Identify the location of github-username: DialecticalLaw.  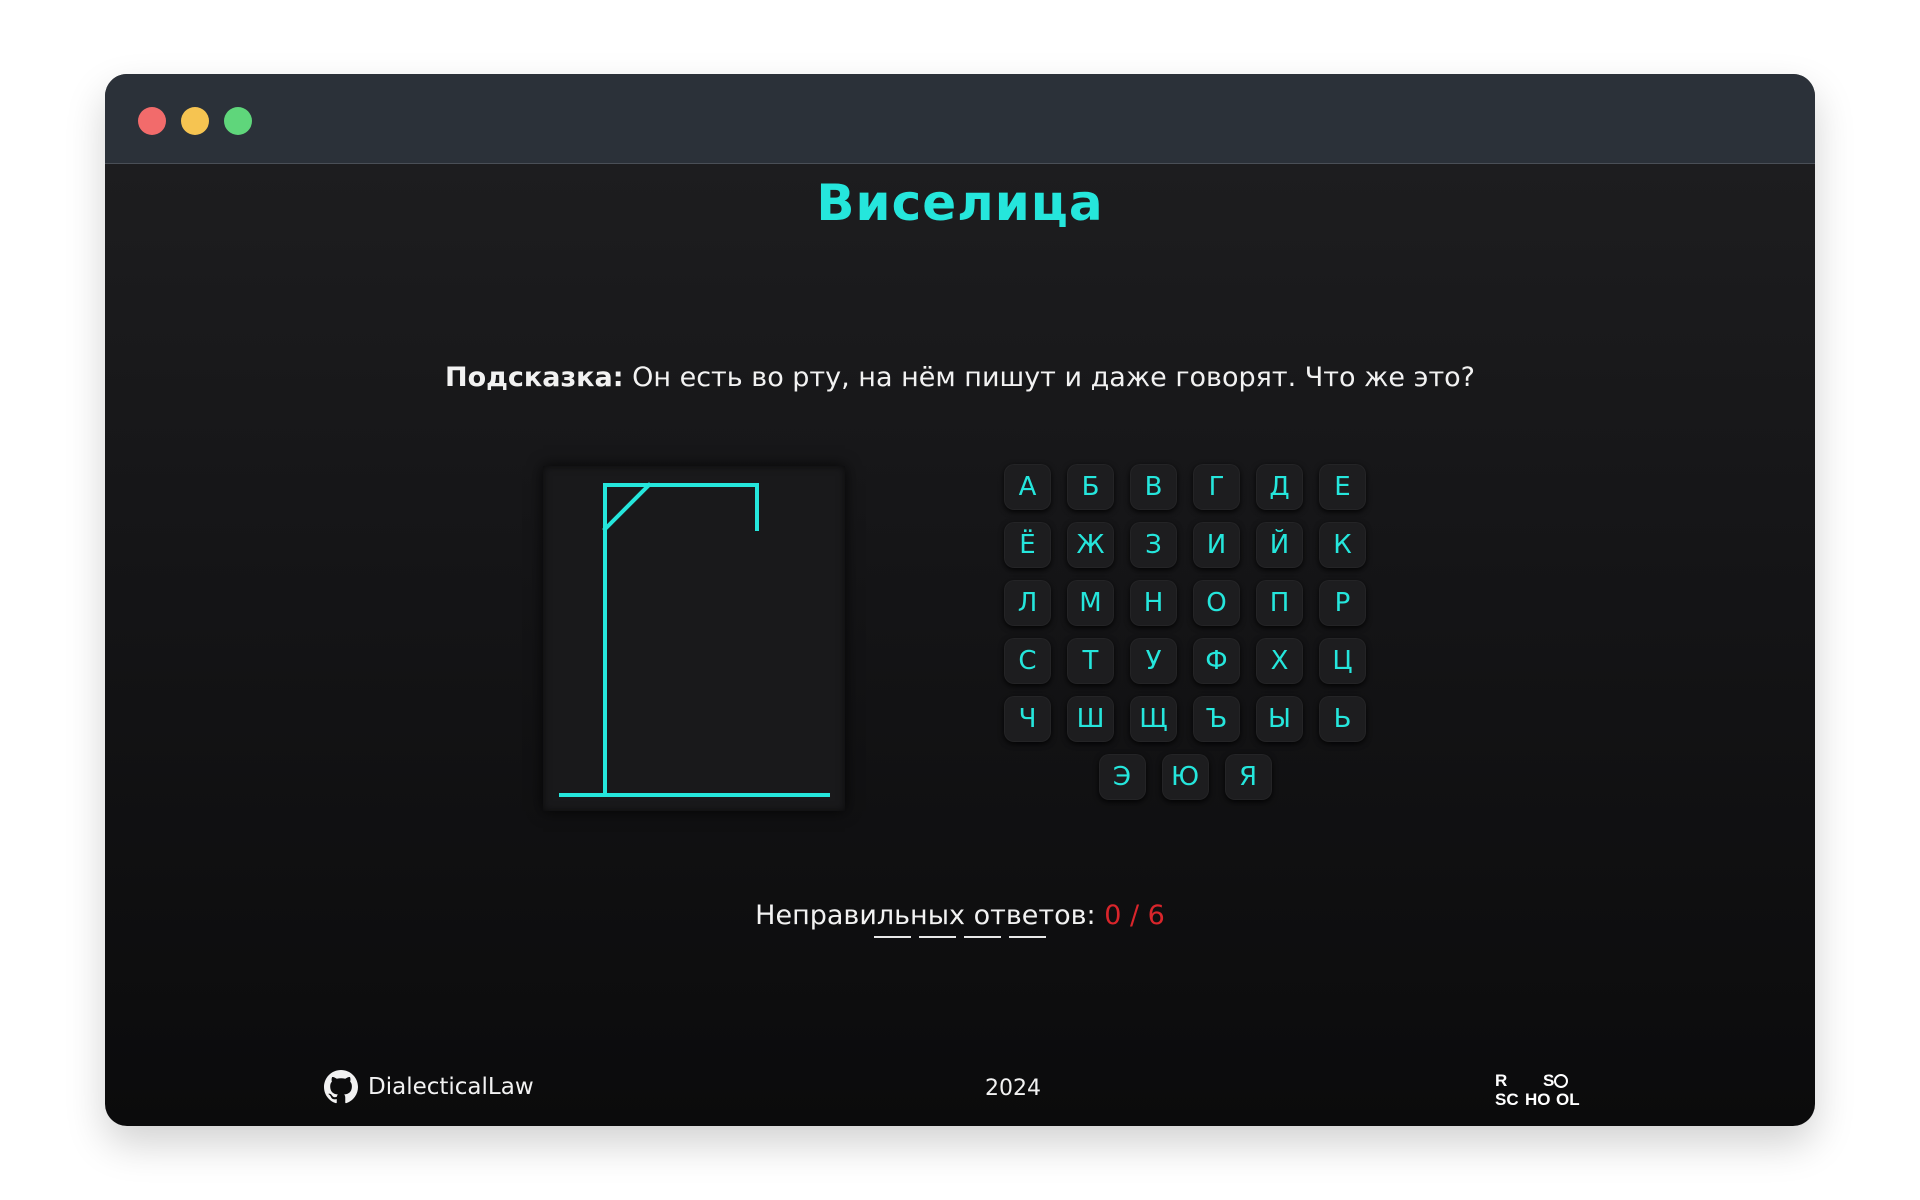
(451, 1087).